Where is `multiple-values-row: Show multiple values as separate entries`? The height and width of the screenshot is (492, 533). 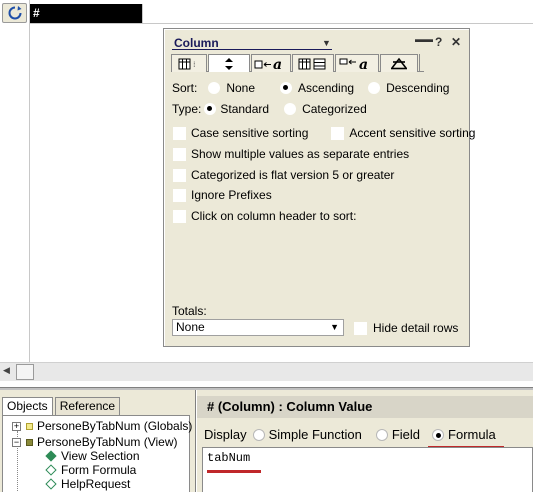 multiple-values-row: Show multiple values as separate entries is located at coordinates (290, 154).